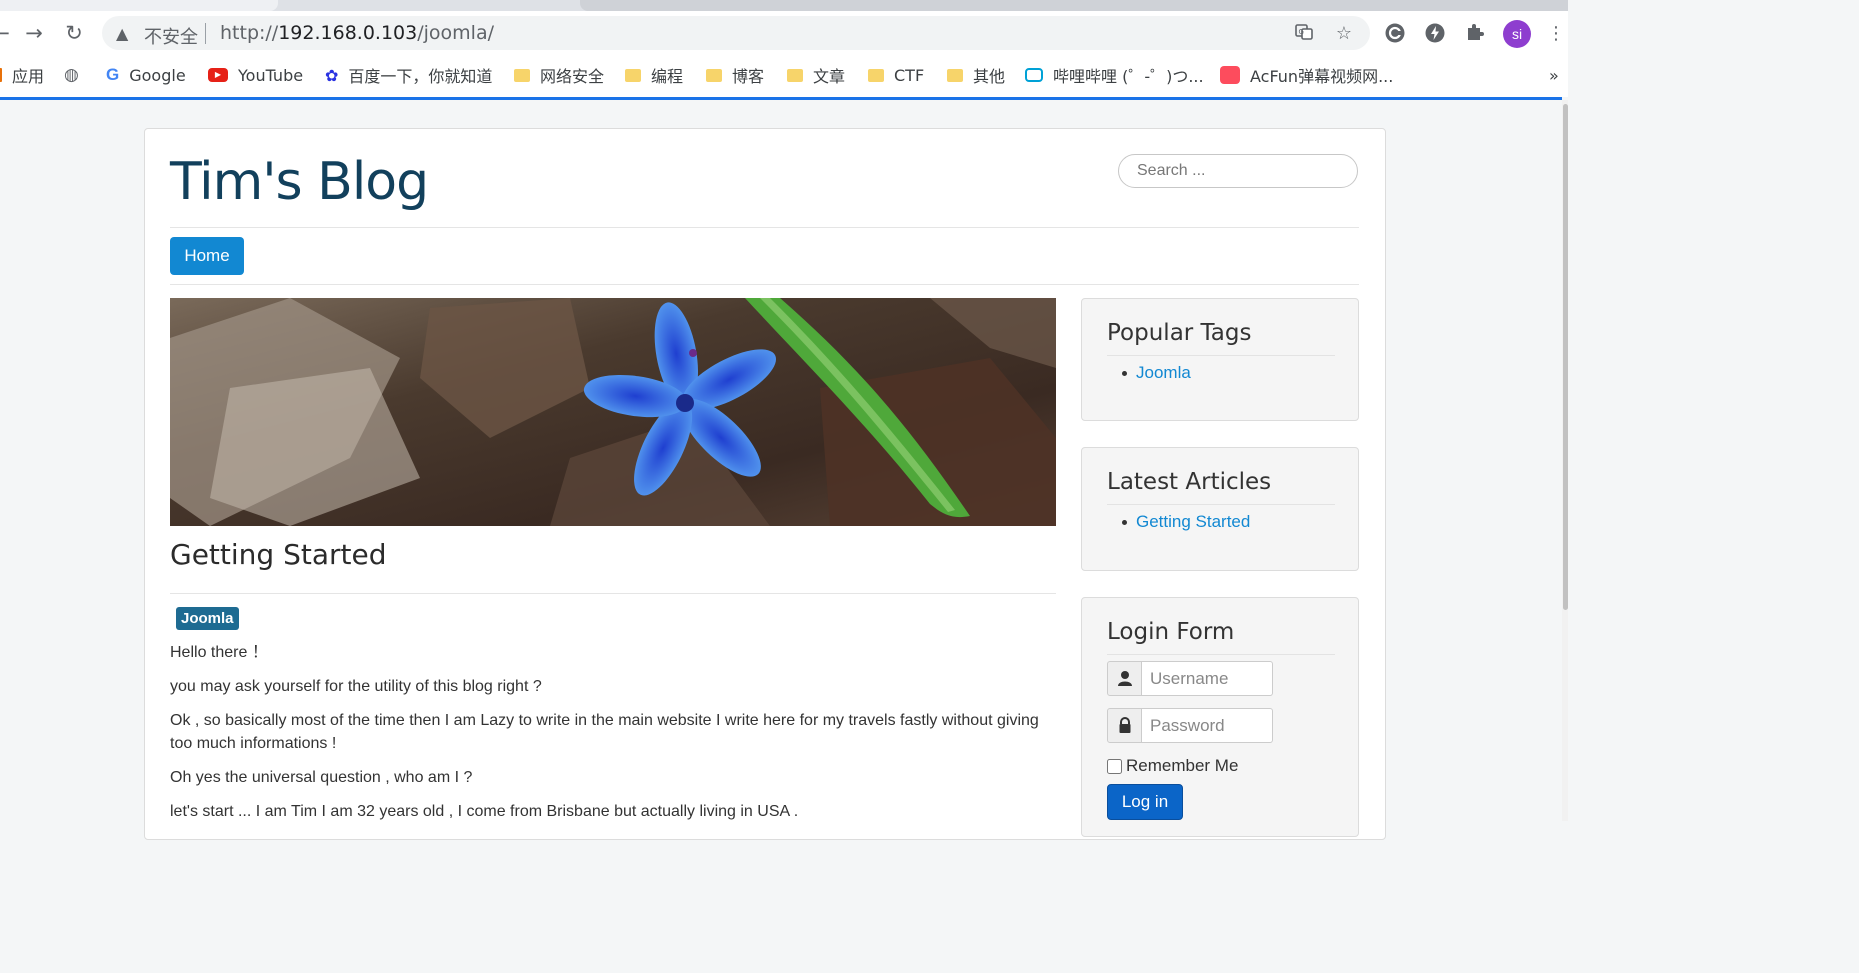 The width and height of the screenshot is (1859, 973). What do you see at coordinates (207, 256) in the screenshot?
I see `nav-home-button: Home` at bounding box center [207, 256].